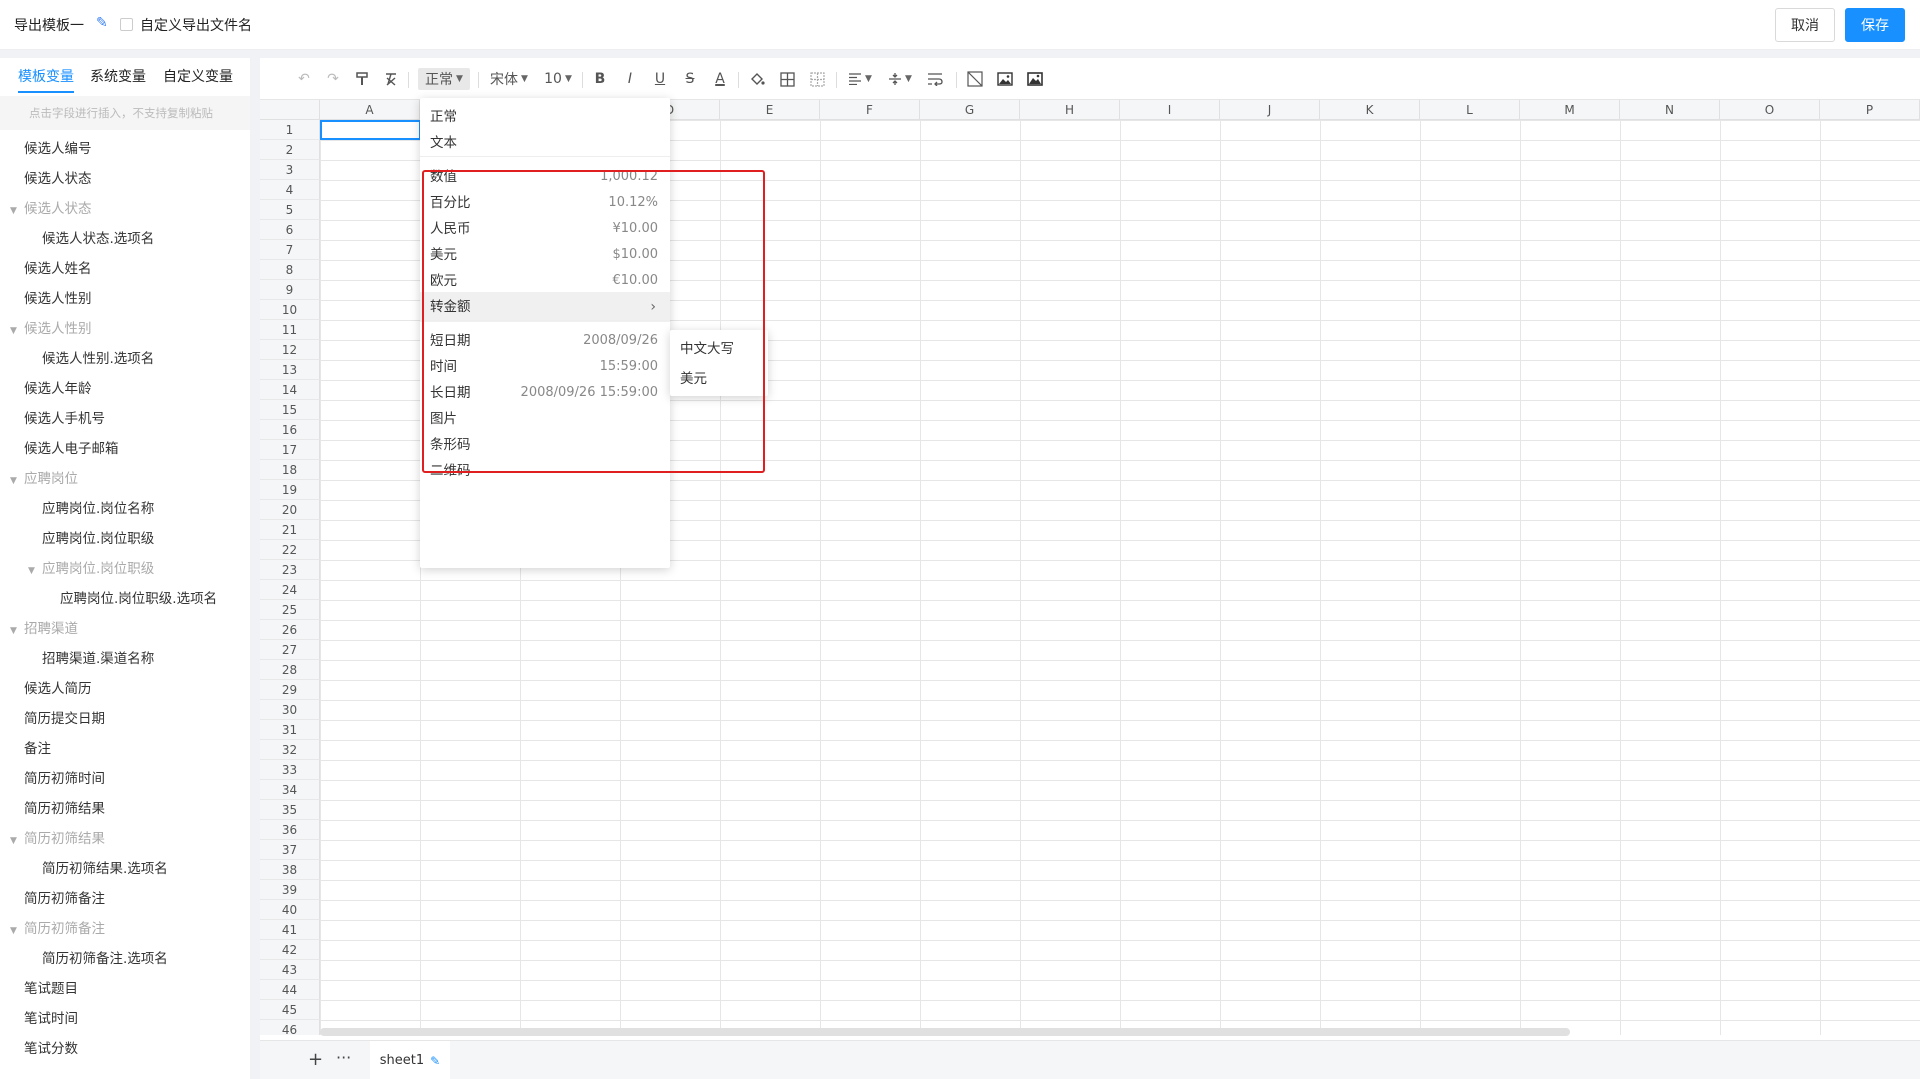 The height and width of the screenshot is (1079, 1920). What do you see at coordinates (870, 110) in the screenshot?
I see `column-header: F` at bounding box center [870, 110].